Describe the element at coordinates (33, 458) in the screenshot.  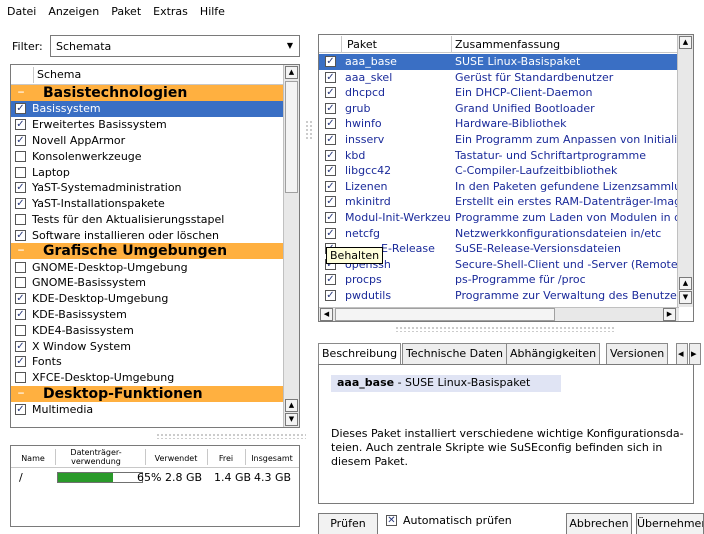
I see `disk-col-name: Name` at that location.